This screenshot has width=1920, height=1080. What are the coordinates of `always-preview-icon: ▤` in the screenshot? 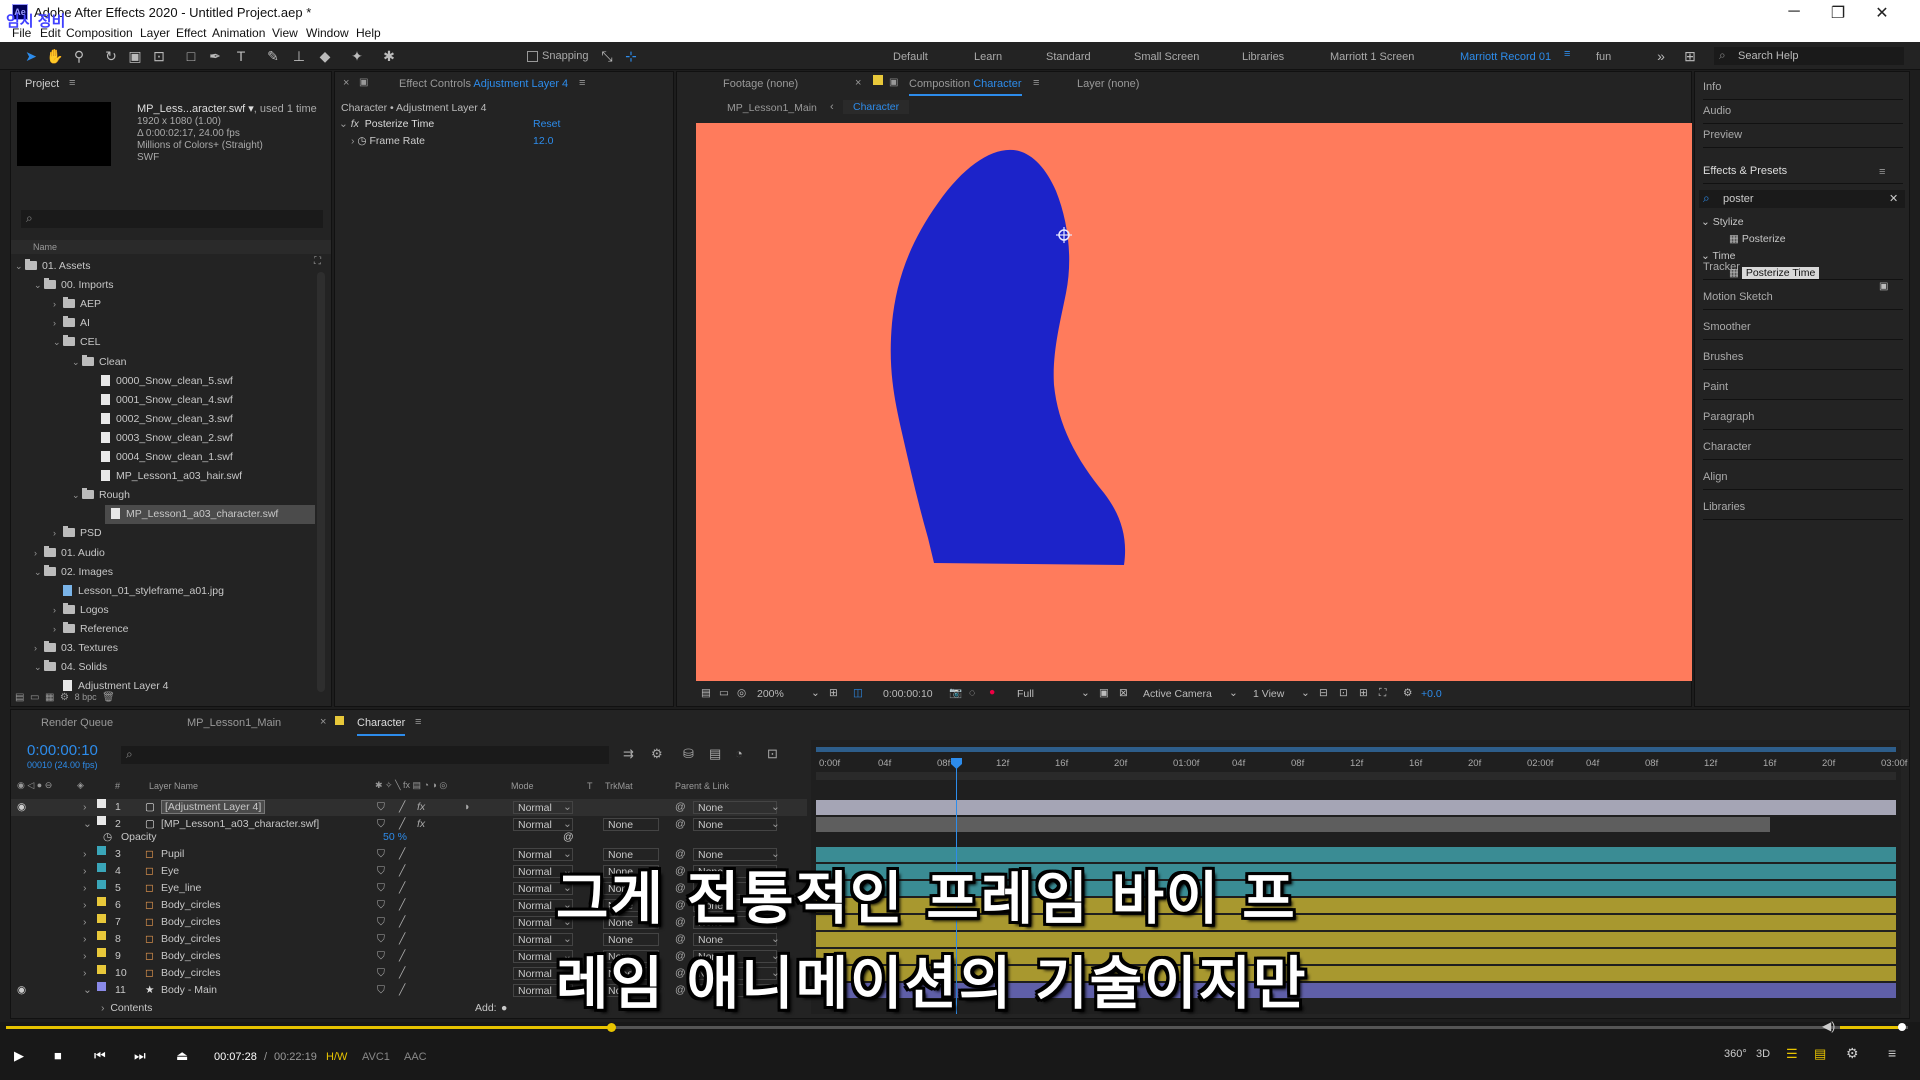 It's located at (706, 693).